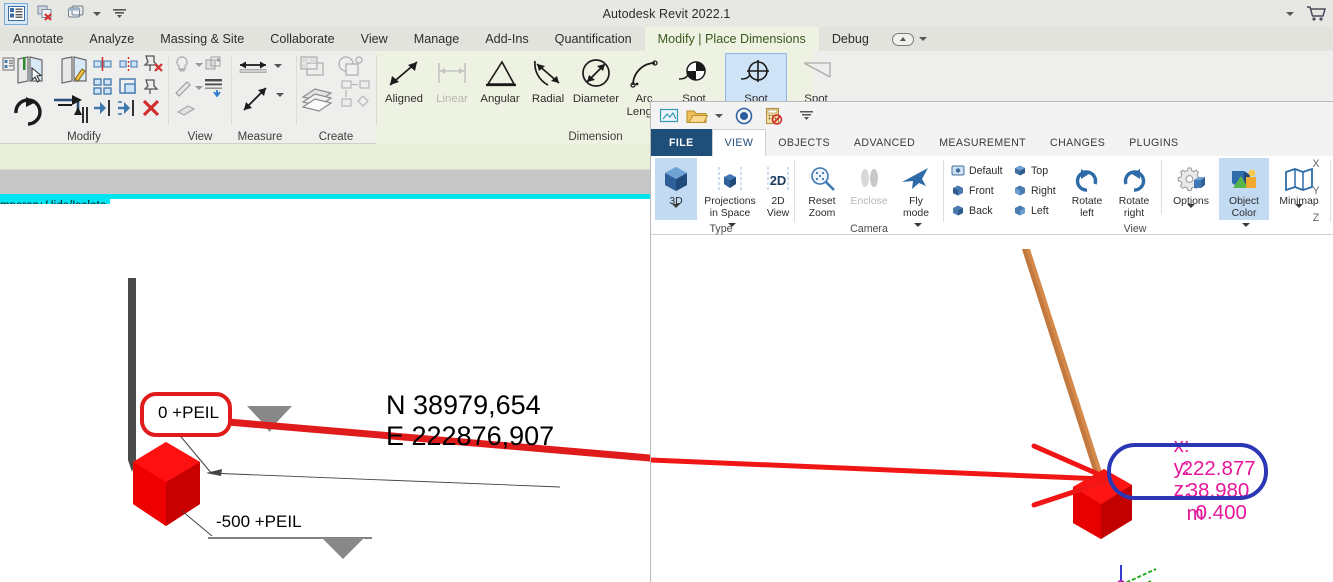 The height and width of the screenshot is (582, 1333). What do you see at coordinates (676, 211) in the screenshot?
I see `type-3d-dropdown-icon` at bounding box center [676, 211].